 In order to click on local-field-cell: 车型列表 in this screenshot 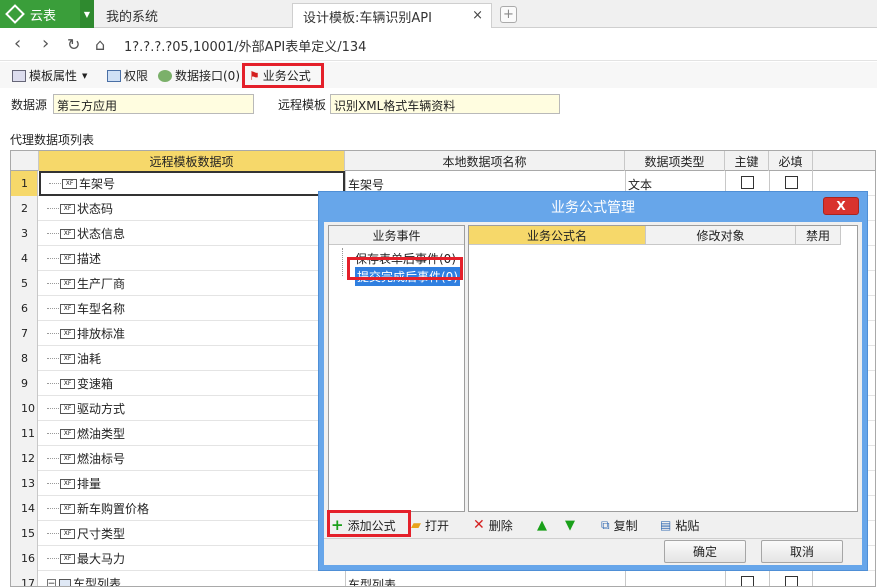, I will do `click(485, 578)`.